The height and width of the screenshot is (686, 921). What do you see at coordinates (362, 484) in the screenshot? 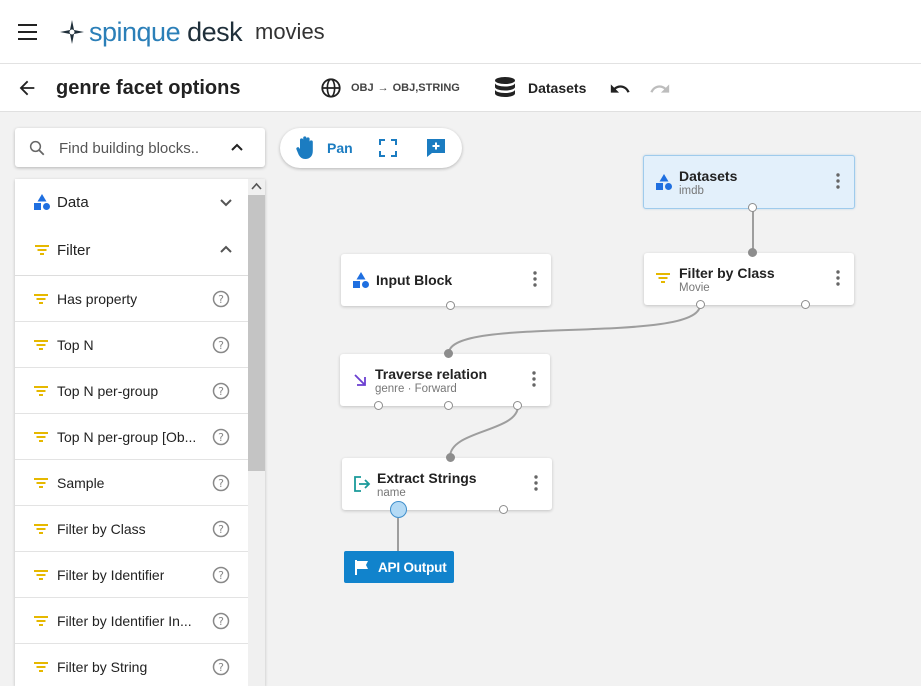
I see `extract-icon` at bounding box center [362, 484].